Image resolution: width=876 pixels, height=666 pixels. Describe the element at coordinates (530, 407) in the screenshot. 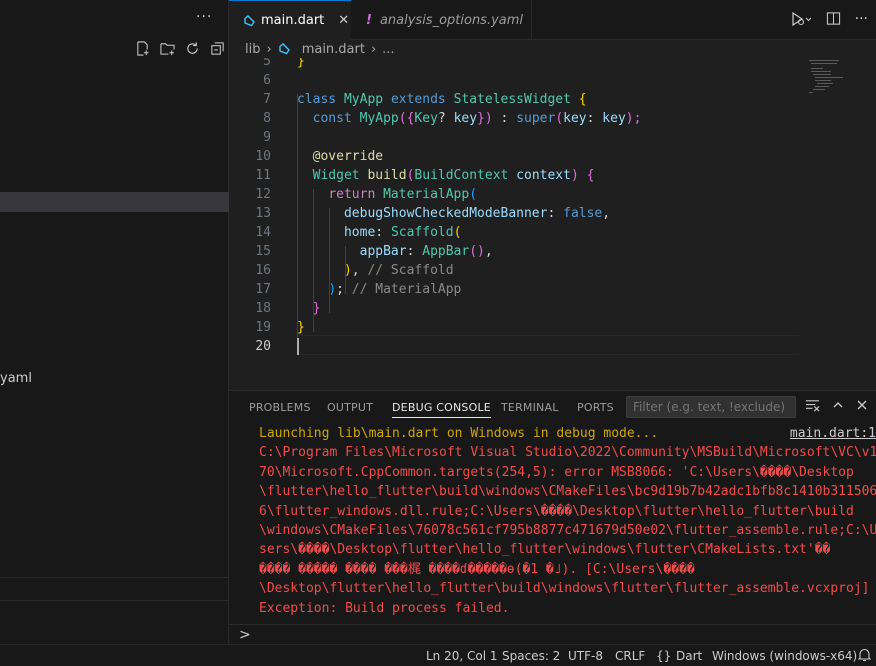

I see `tab-terminal: TERMINAL` at that location.